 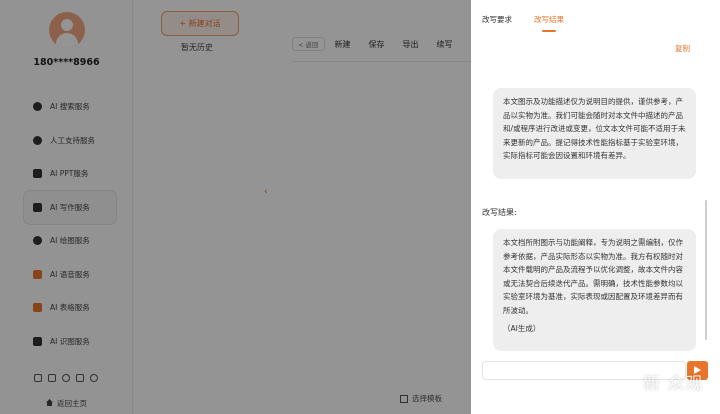 What do you see at coordinates (497, 22) in the screenshot?
I see `tab-rewrite-requirements: 改写要求` at bounding box center [497, 22].